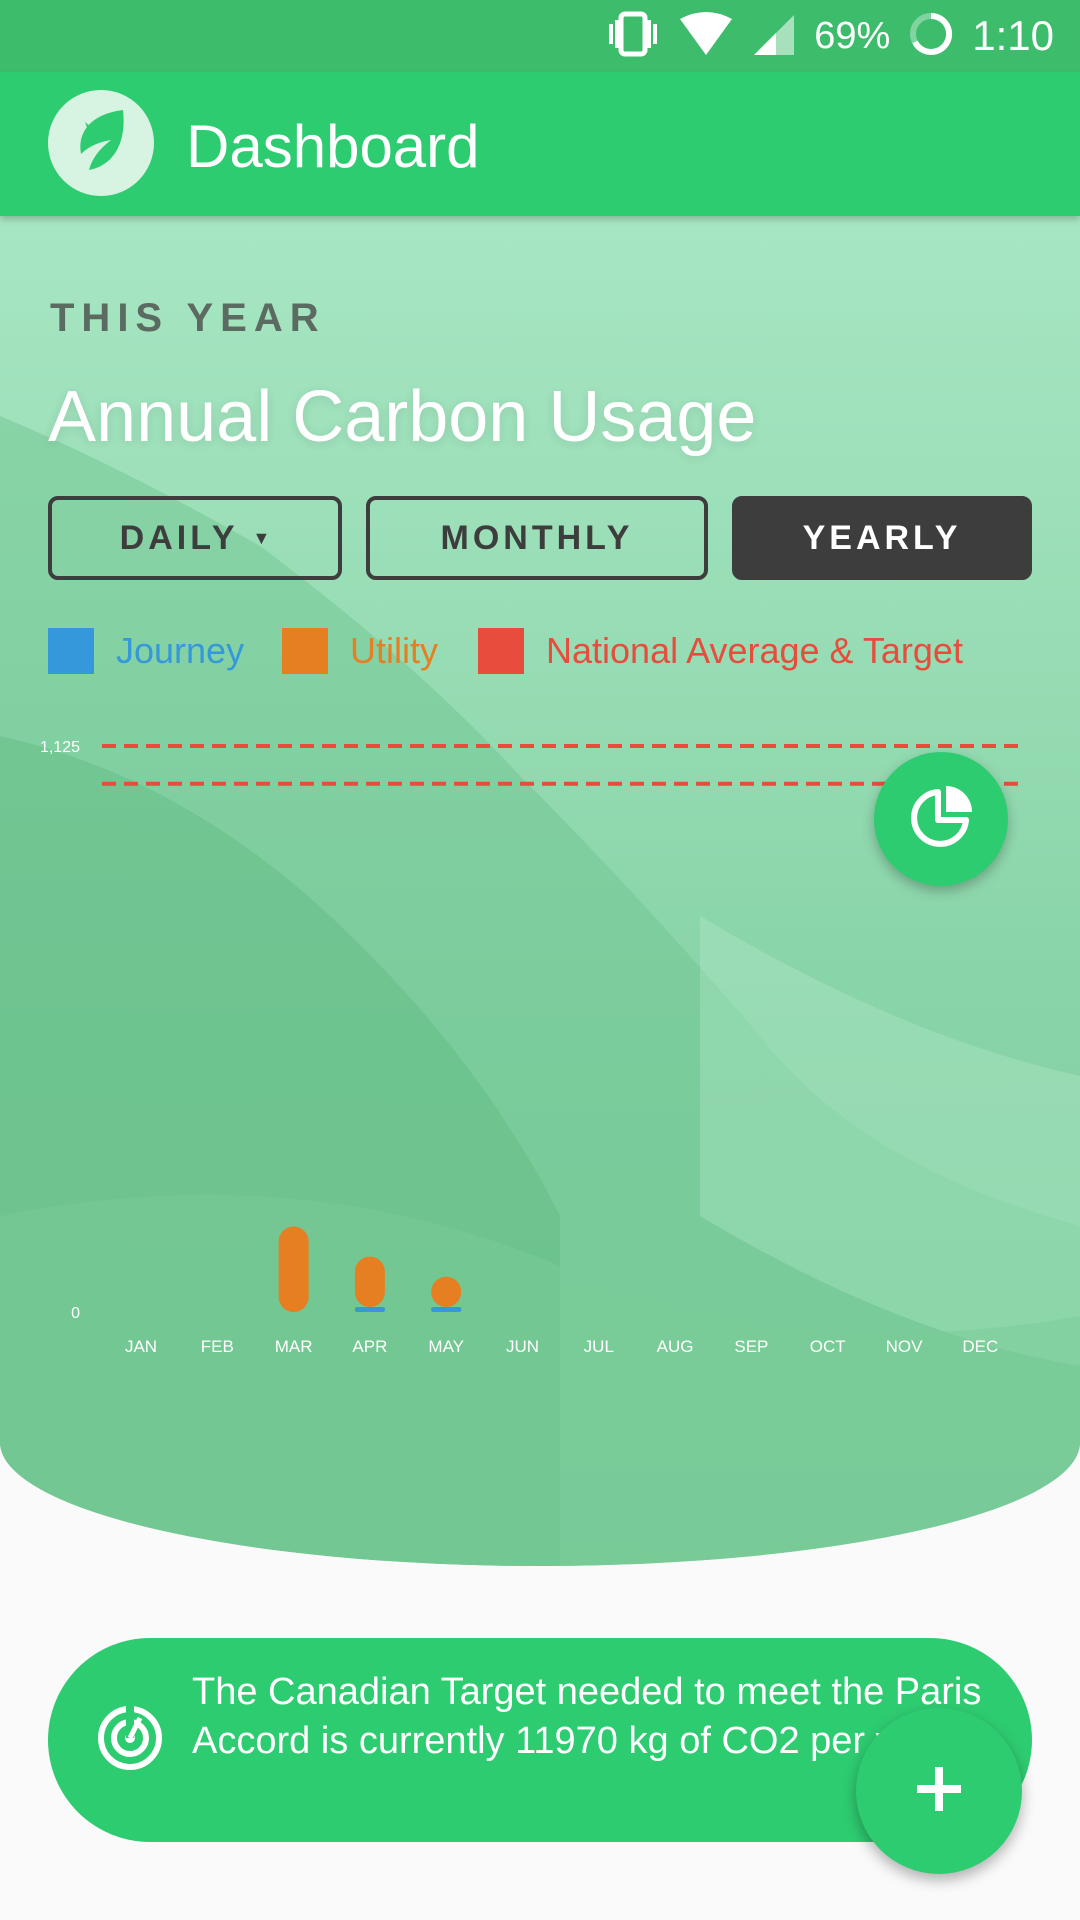 This screenshot has height=1920, width=1080. I want to click on x-tick-label: JUN, so click(522, 1346).